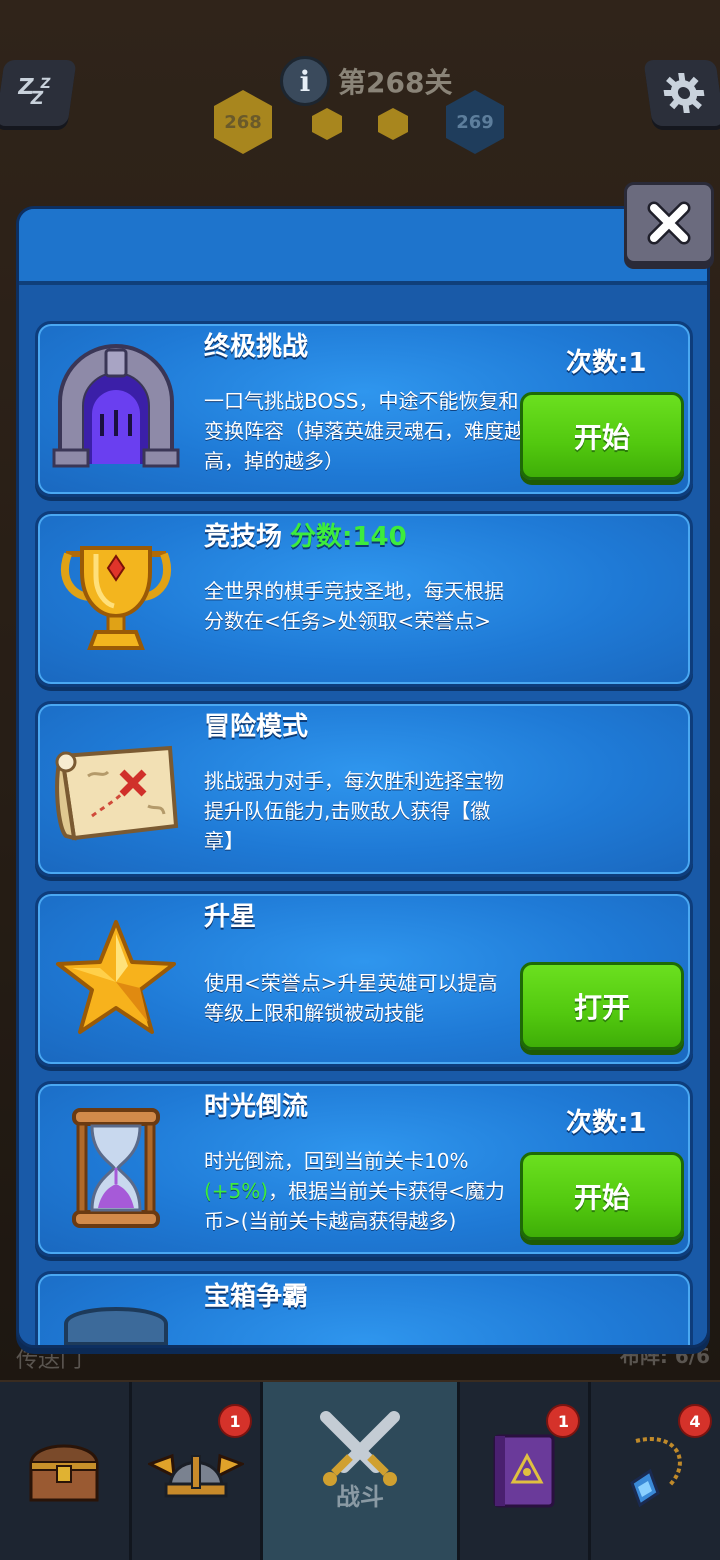 The image size is (720, 1560). What do you see at coordinates (348, 537) in the screenshot?
I see `arena-score: 分数:140` at bounding box center [348, 537].